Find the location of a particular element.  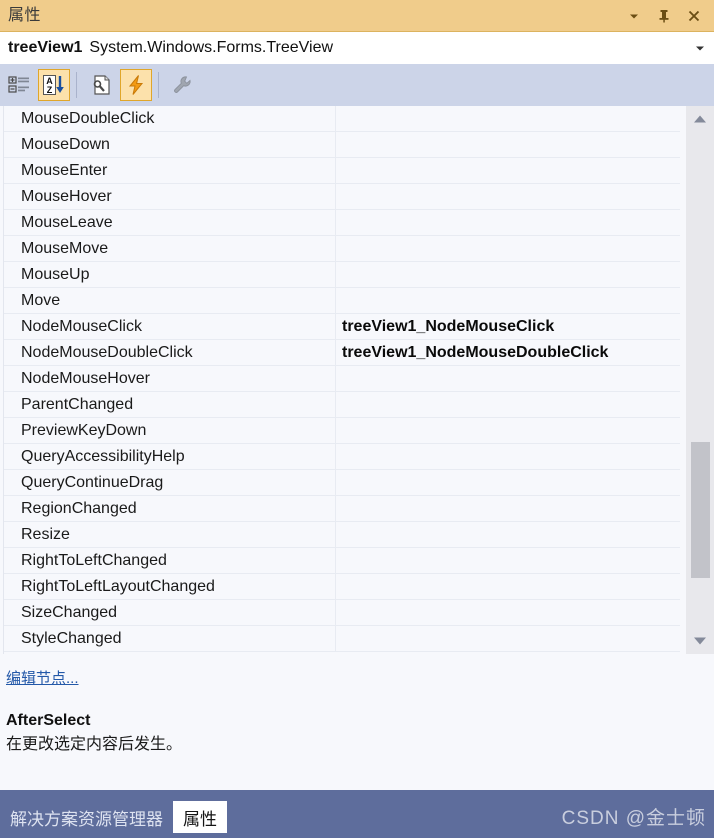

table-row: MouseDown is located at coordinates (342, 145).